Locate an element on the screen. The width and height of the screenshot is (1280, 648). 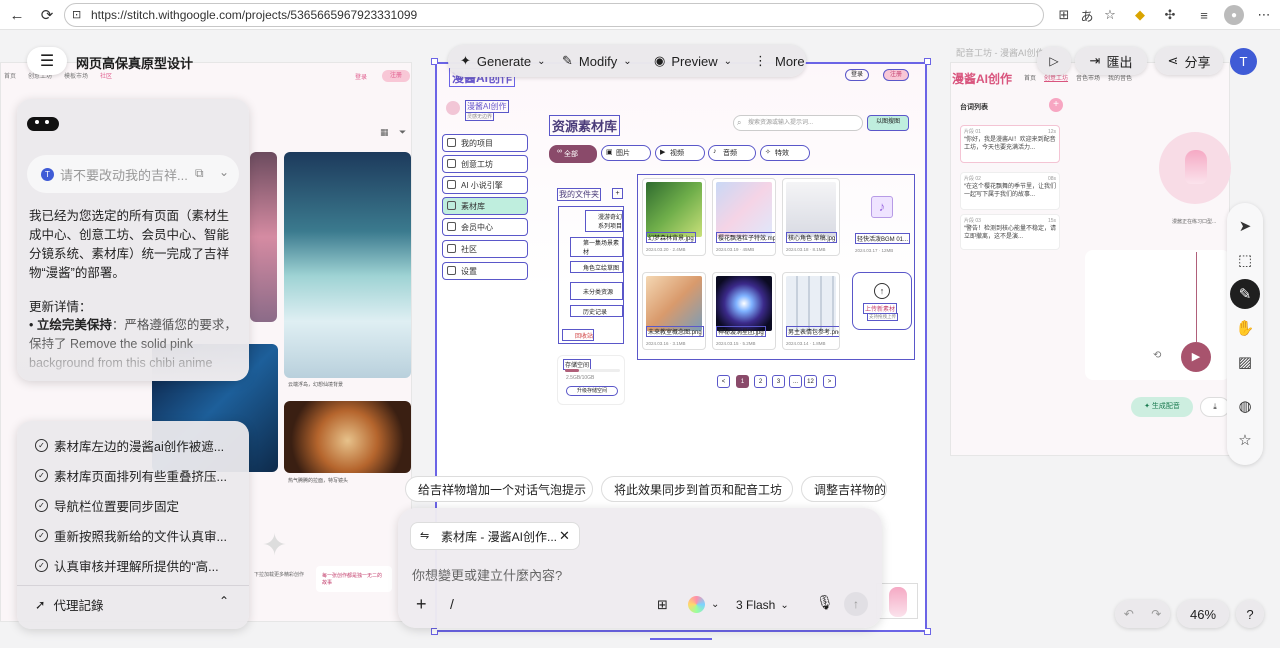
browser-menu-icon: ⋯ is located at coordinates (1264, 15).